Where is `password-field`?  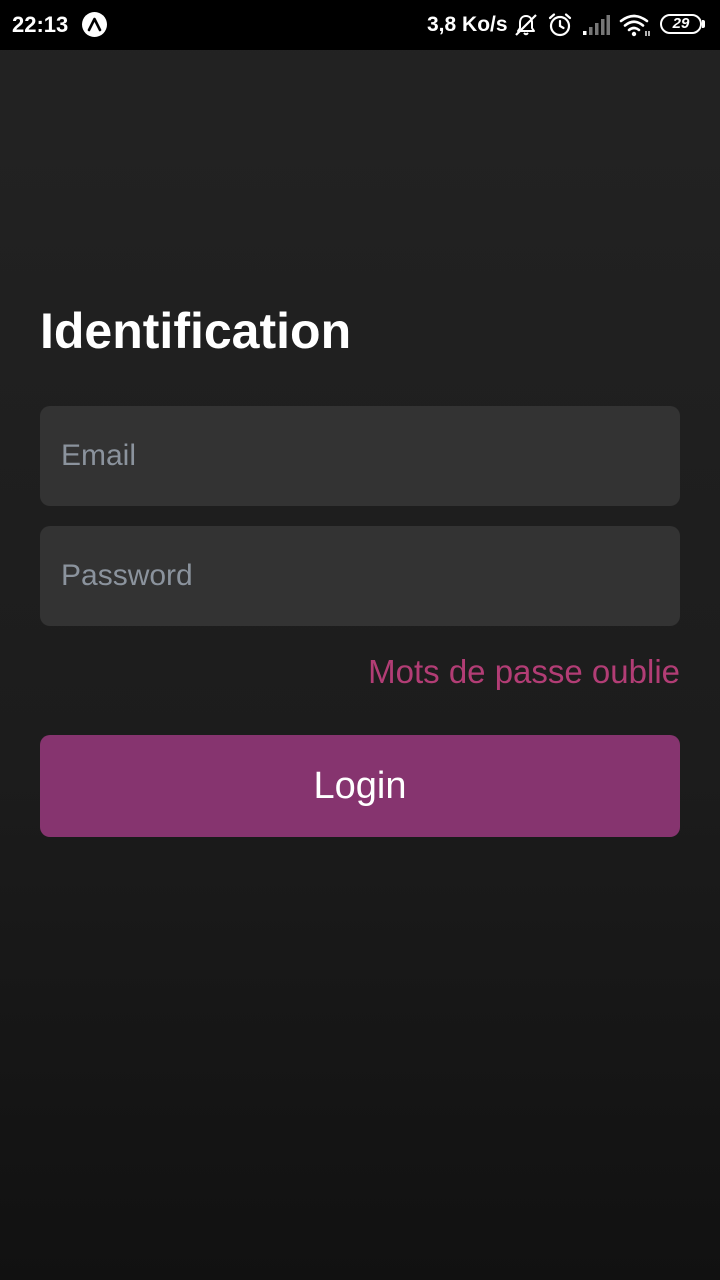 password-field is located at coordinates (360, 576).